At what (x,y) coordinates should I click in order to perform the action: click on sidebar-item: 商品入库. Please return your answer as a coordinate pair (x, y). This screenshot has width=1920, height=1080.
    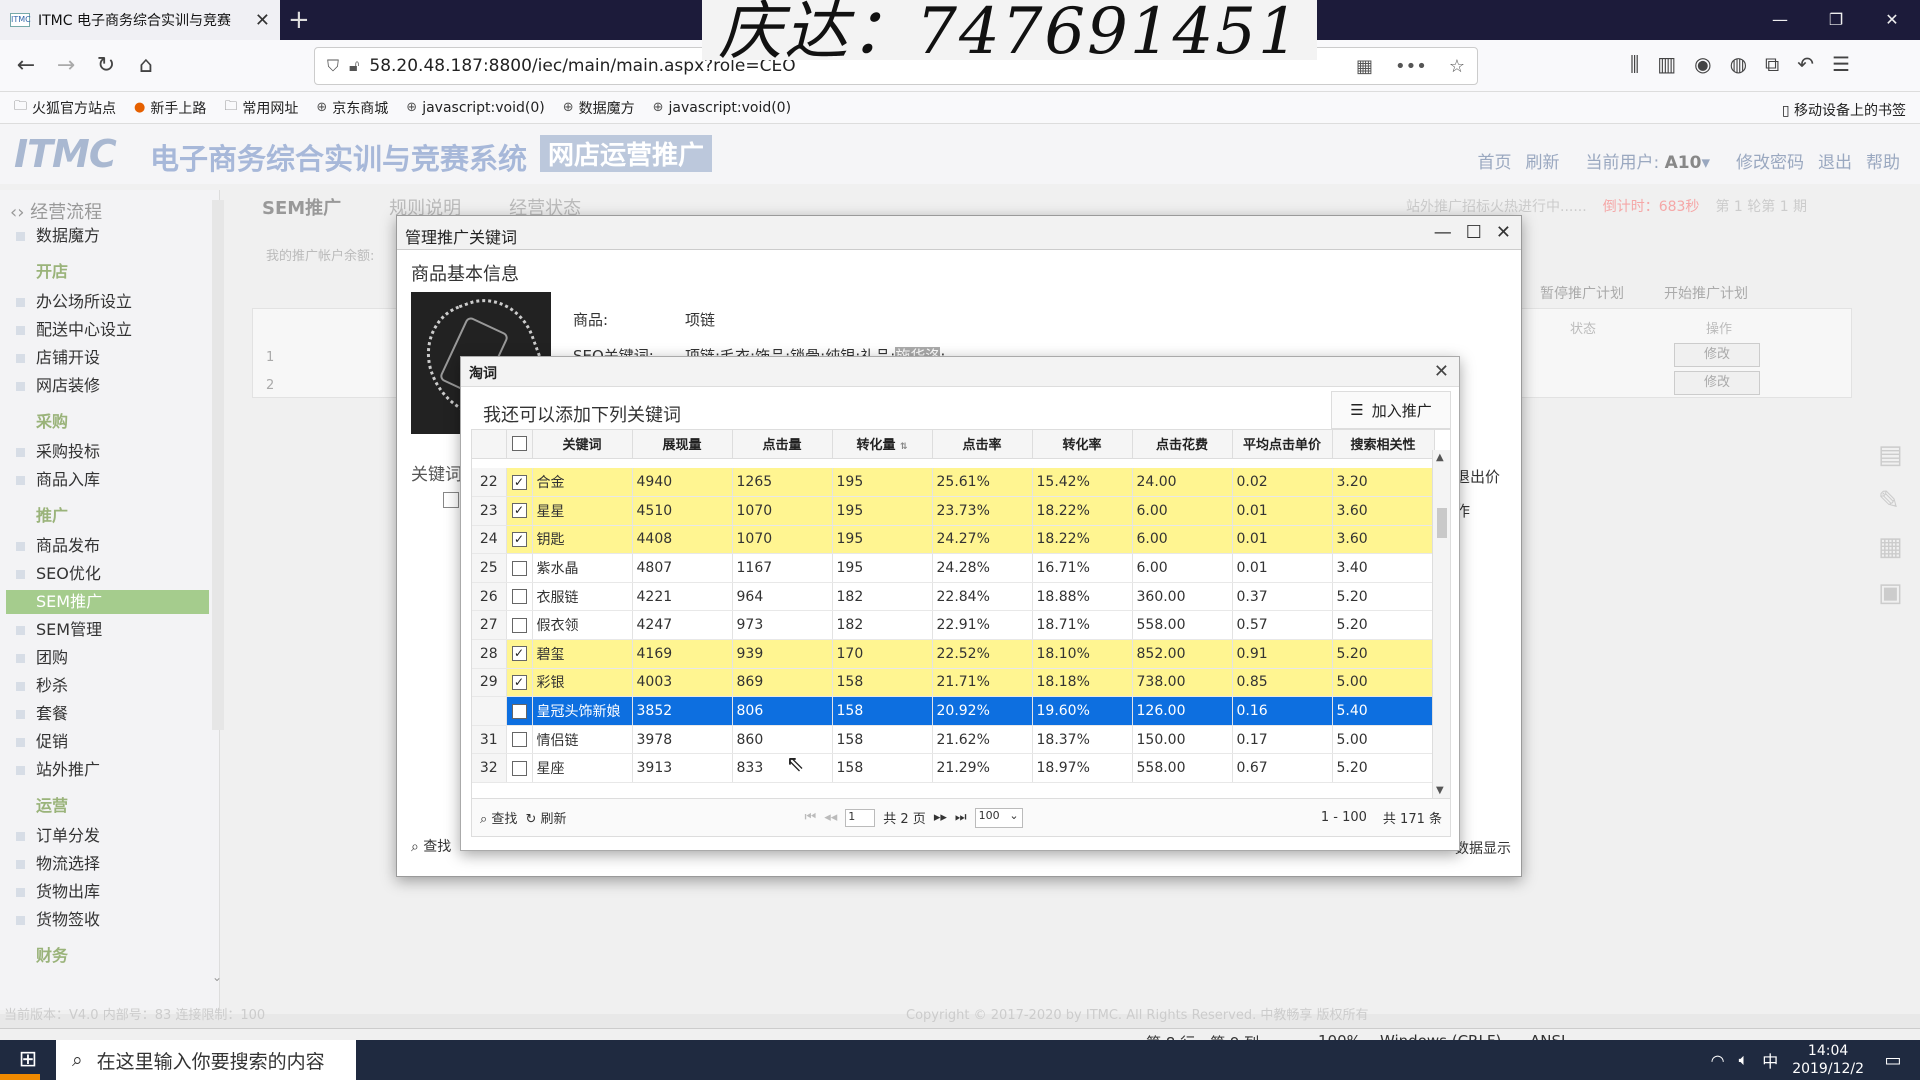
    Looking at the image, I should click on (111, 480).